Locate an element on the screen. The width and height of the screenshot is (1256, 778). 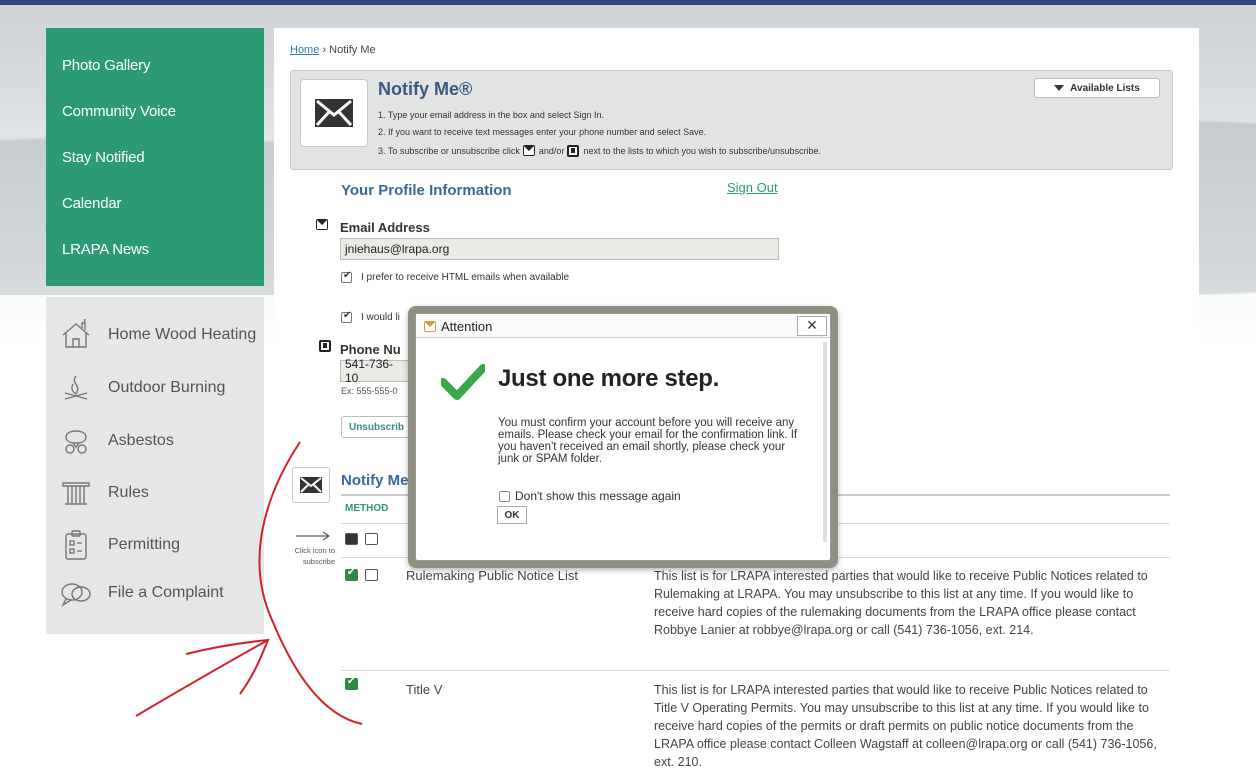
nav-item-outdoor-burning: Outdoor Burning is located at coordinates (160, 388).